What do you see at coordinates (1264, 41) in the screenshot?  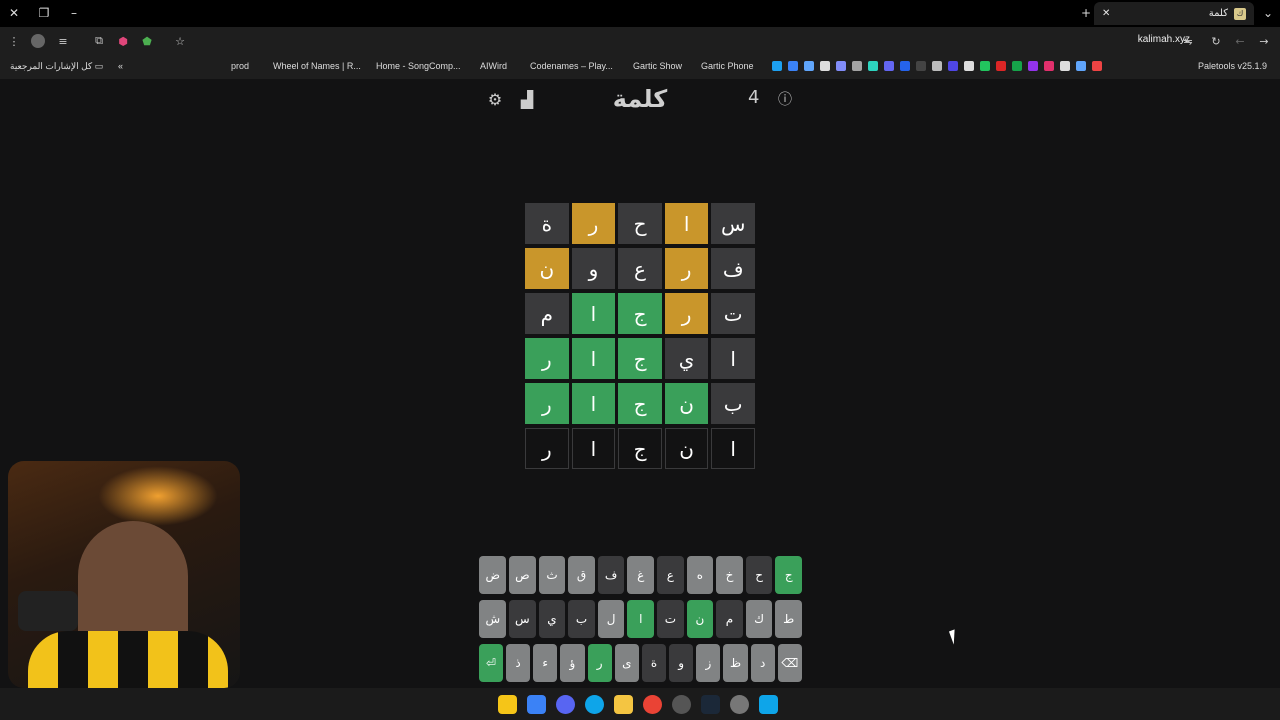 I see `back-icon: →` at bounding box center [1264, 41].